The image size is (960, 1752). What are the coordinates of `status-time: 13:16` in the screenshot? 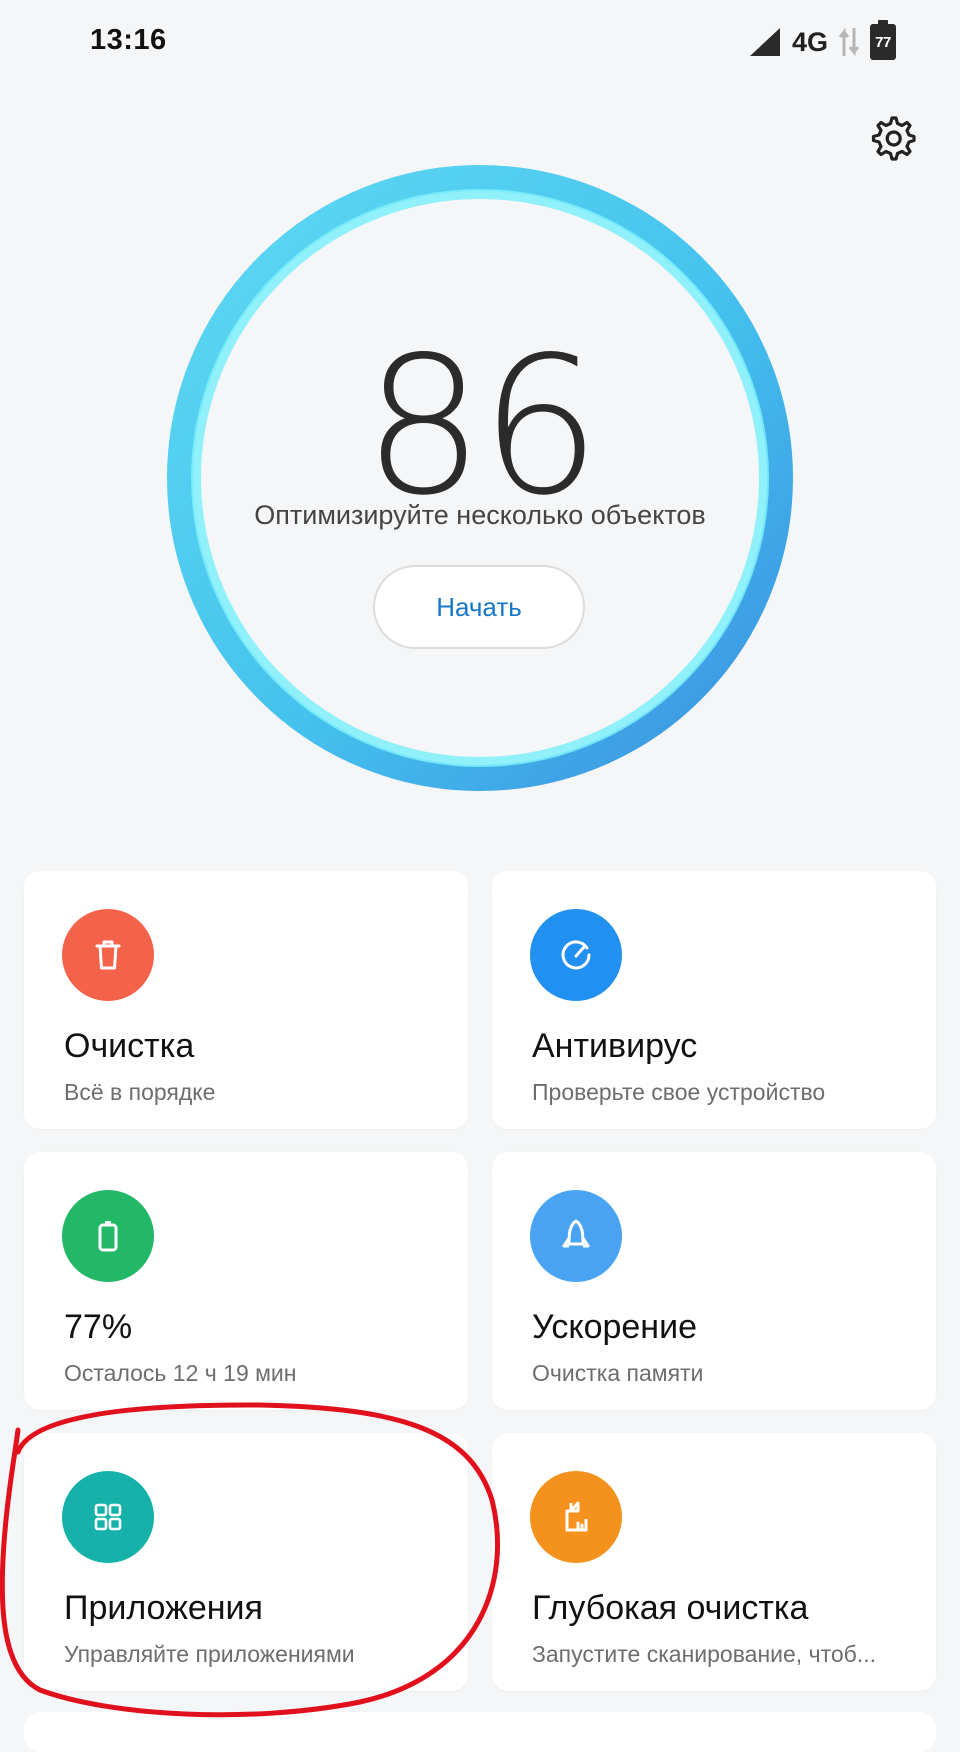 It's located at (128, 40).